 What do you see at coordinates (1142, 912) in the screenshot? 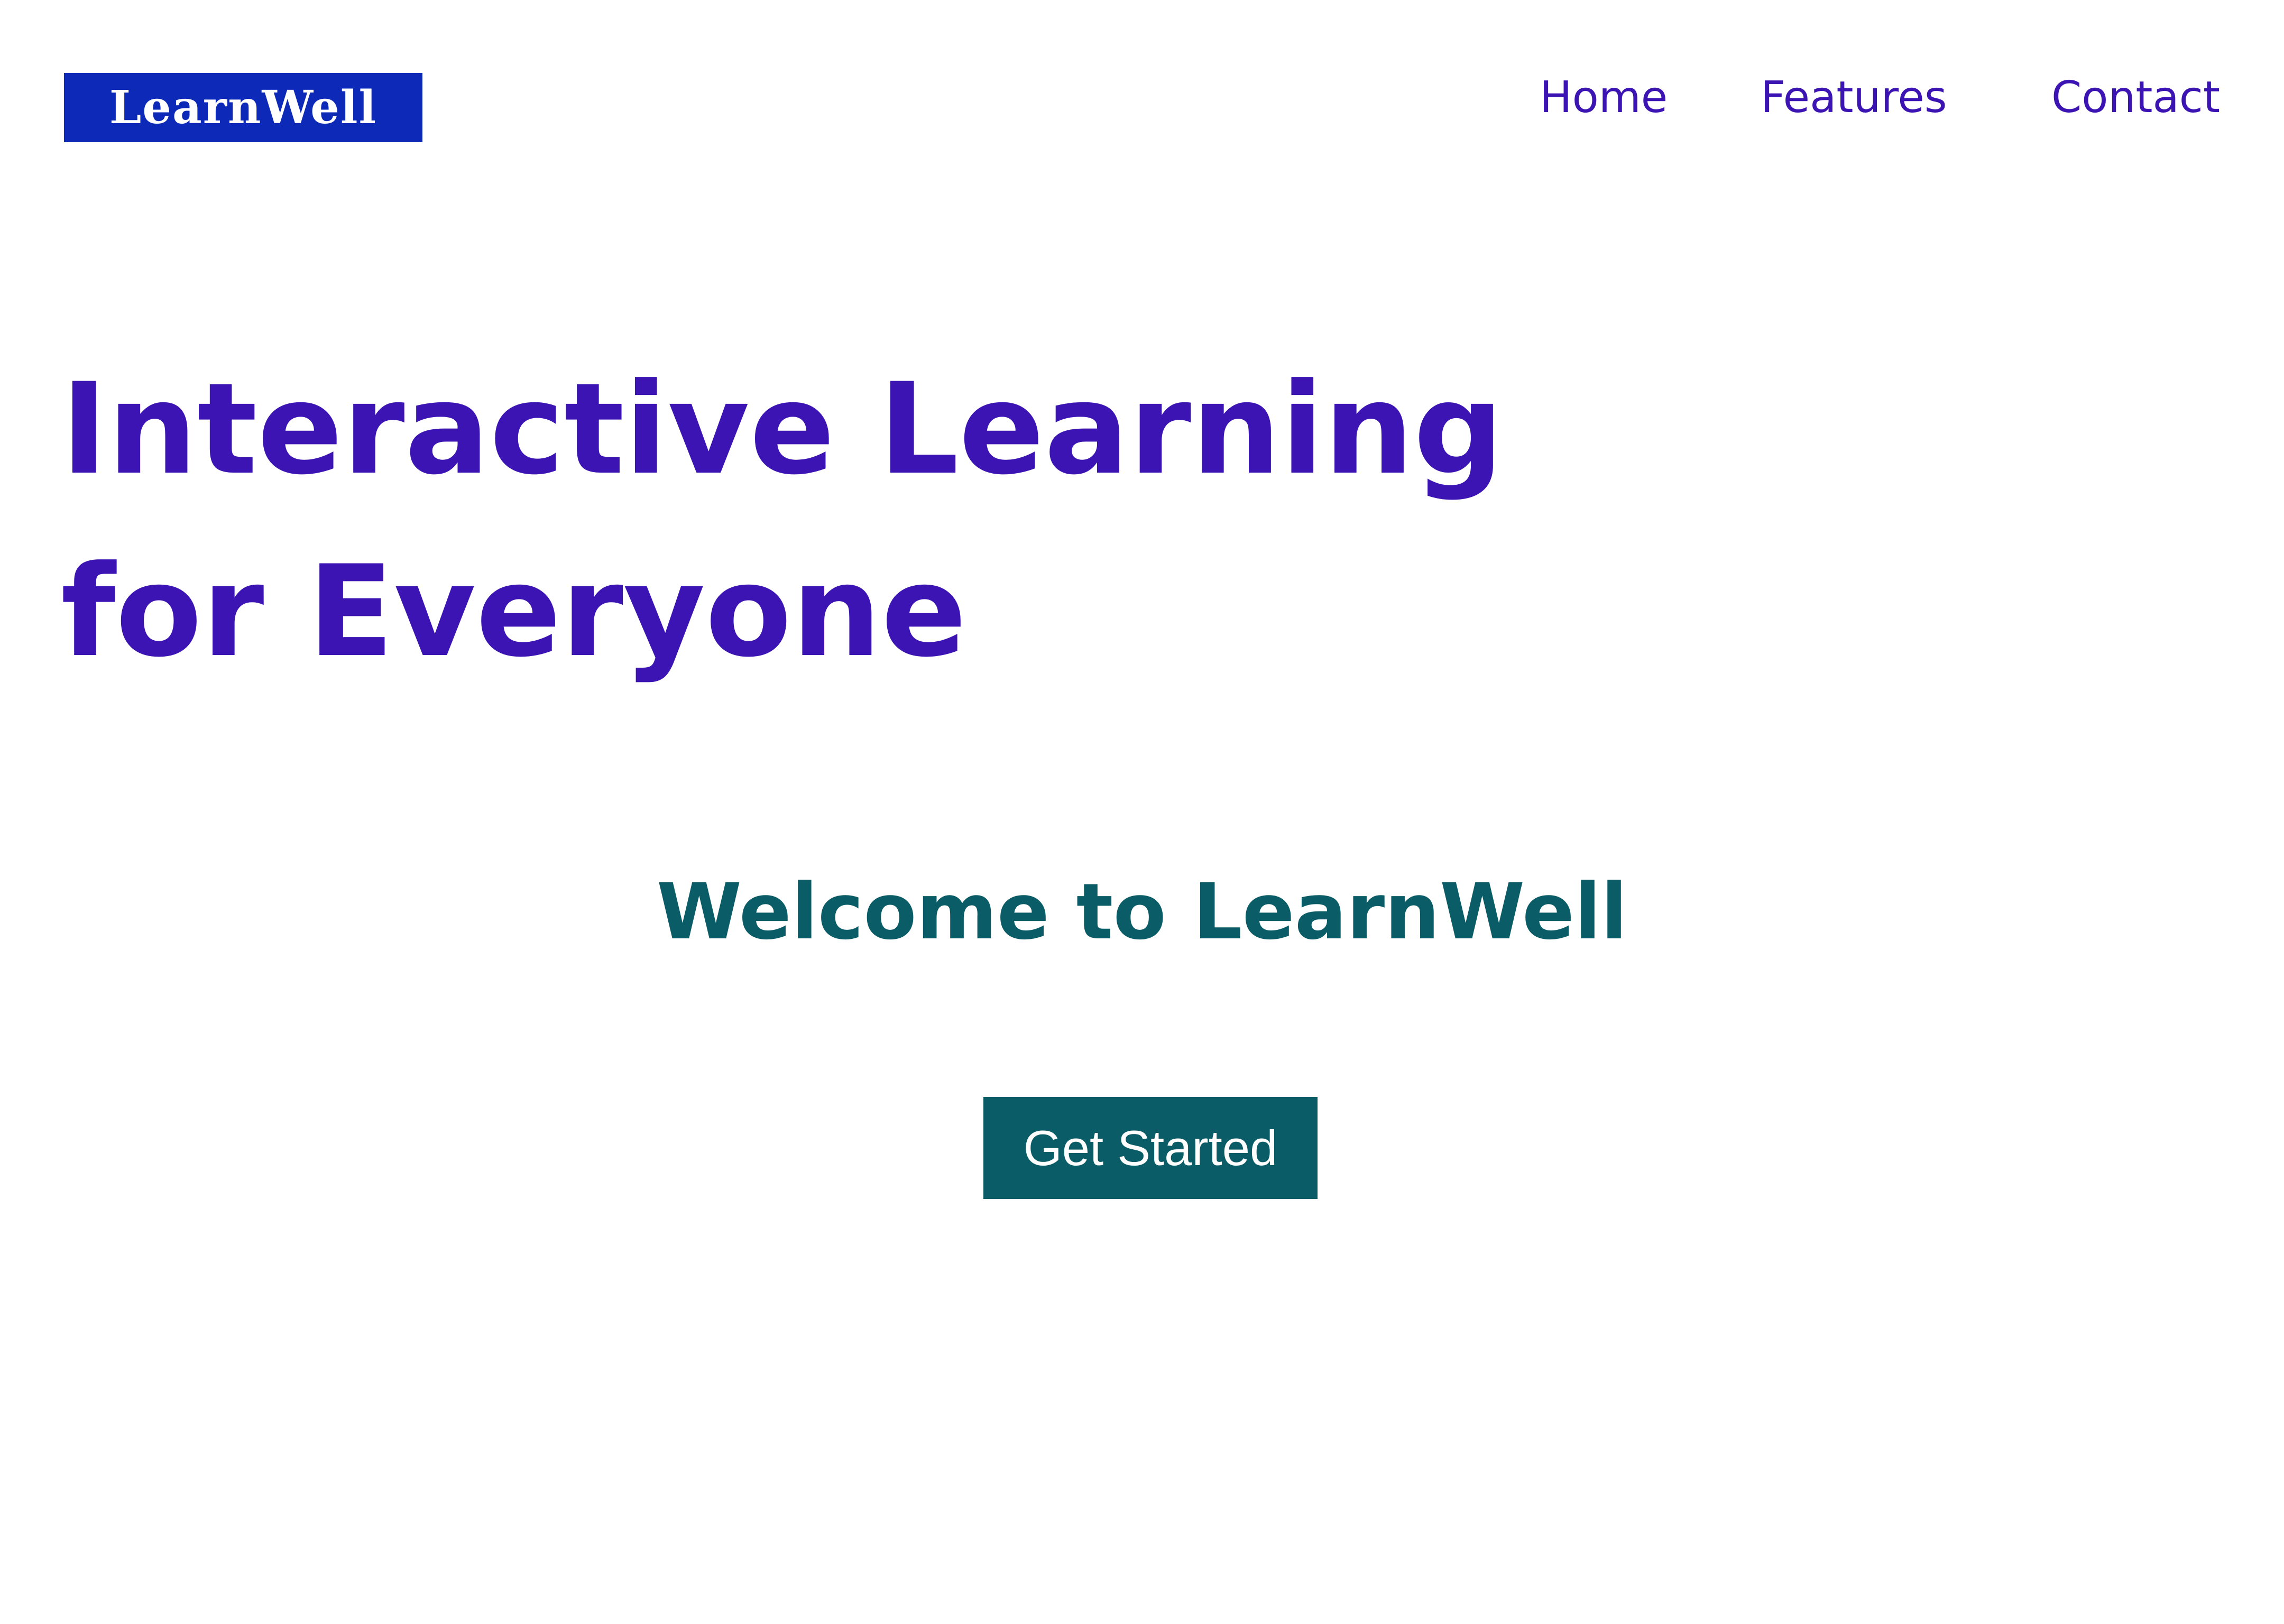
I see `welcome-heading: Welcome to LearnWell` at bounding box center [1142, 912].